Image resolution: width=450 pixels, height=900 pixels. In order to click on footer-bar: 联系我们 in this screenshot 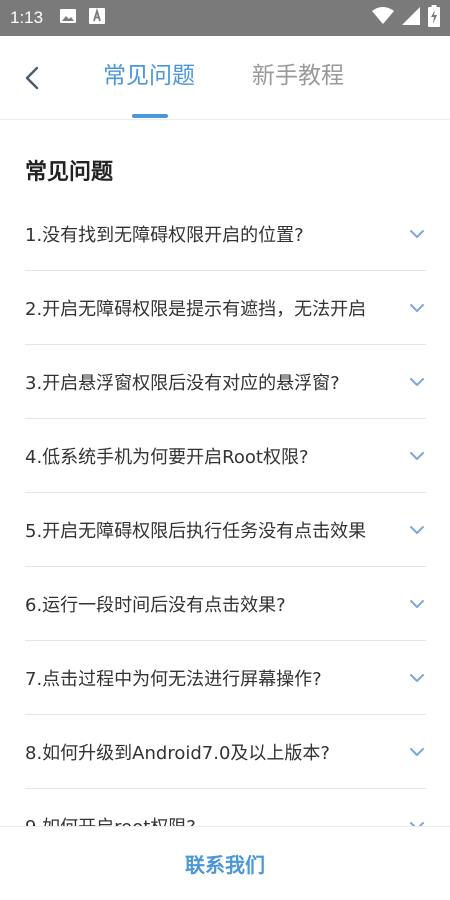, I will do `click(225, 863)`.